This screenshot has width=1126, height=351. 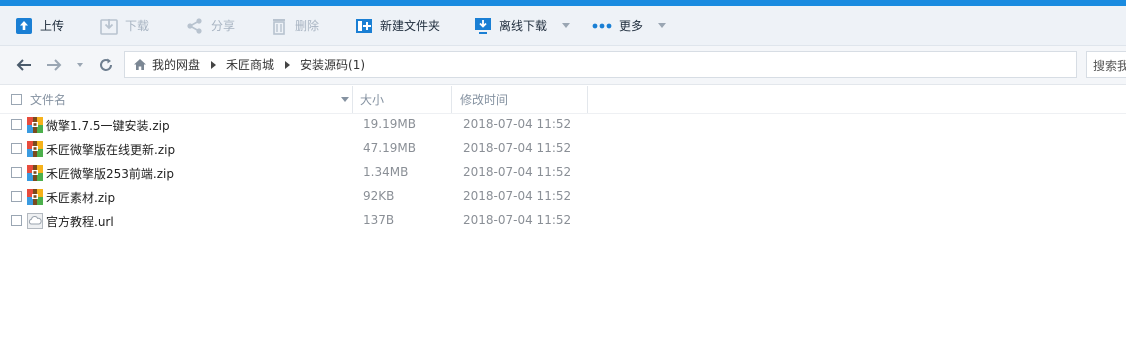 What do you see at coordinates (307, 26) in the screenshot?
I see `delete-label: 删除` at bounding box center [307, 26].